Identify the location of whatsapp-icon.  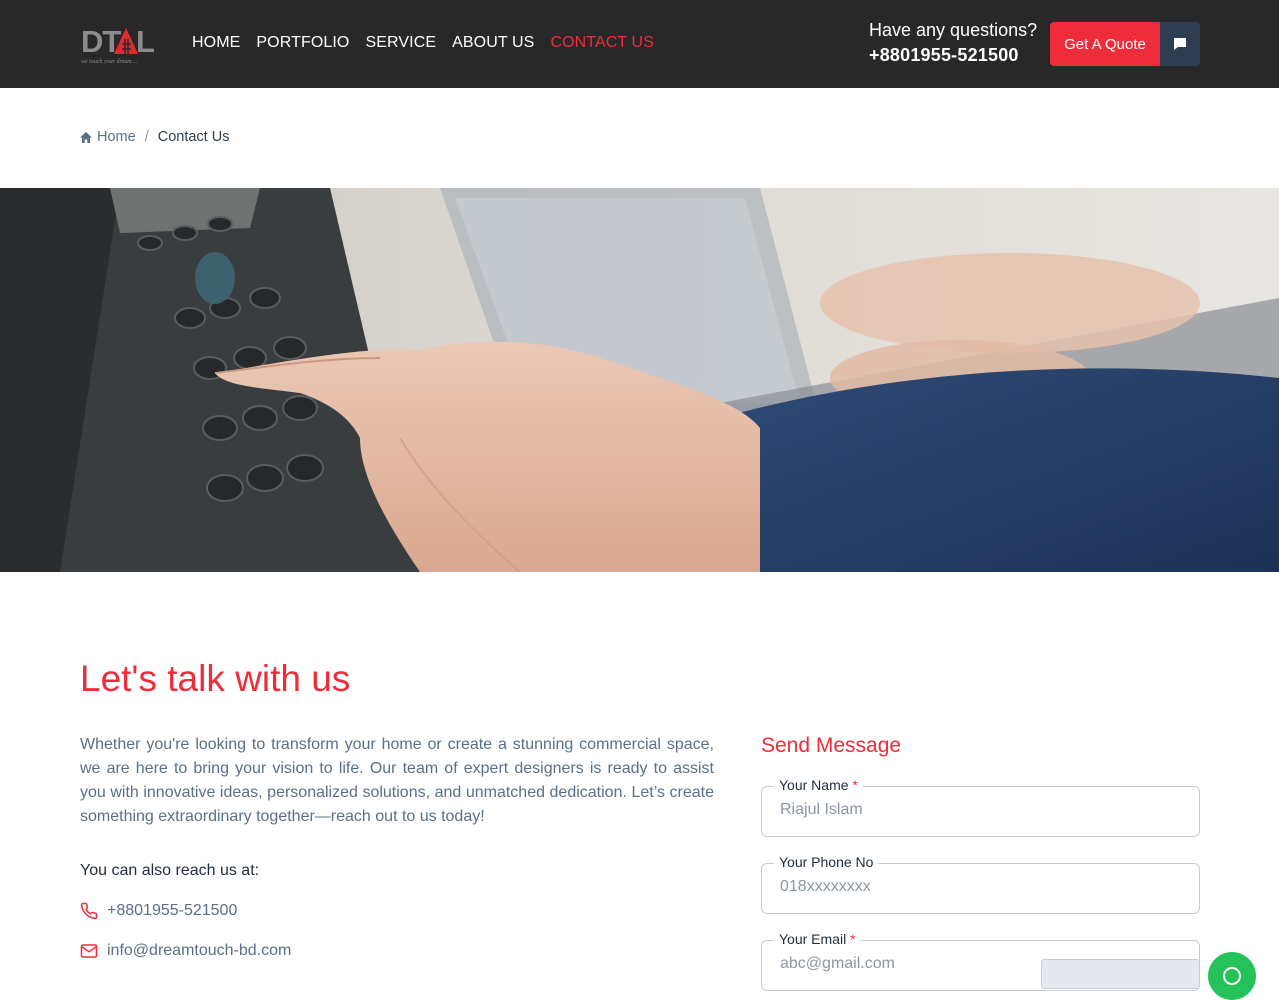
(1232, 976).